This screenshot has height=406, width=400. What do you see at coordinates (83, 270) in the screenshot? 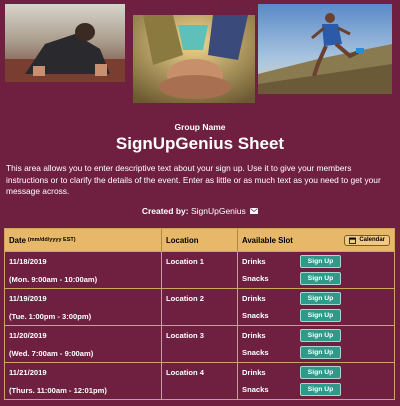
I see `date-cell: 11/18/2019 (Mon. 9:00am - 10:00am)` at bounding box center [83, 270].